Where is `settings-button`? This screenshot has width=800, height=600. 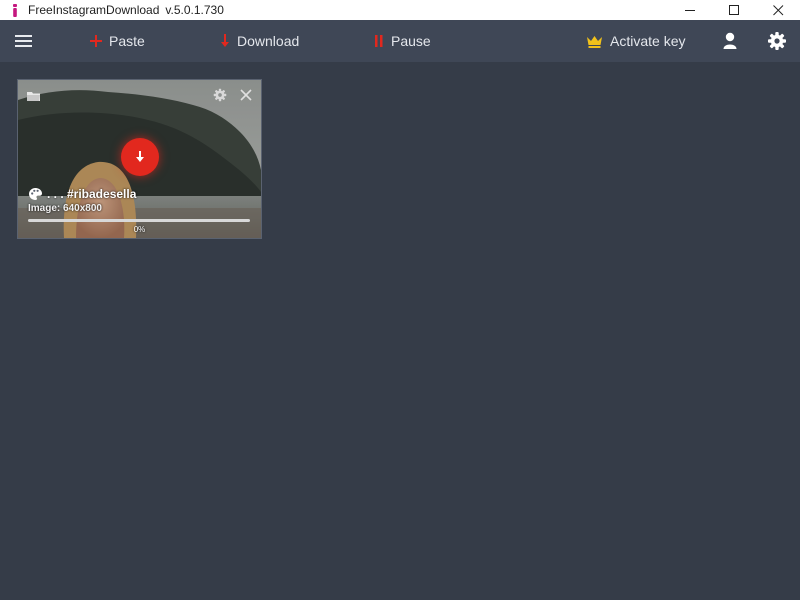
settings-button is located at coordinates (777, 41).